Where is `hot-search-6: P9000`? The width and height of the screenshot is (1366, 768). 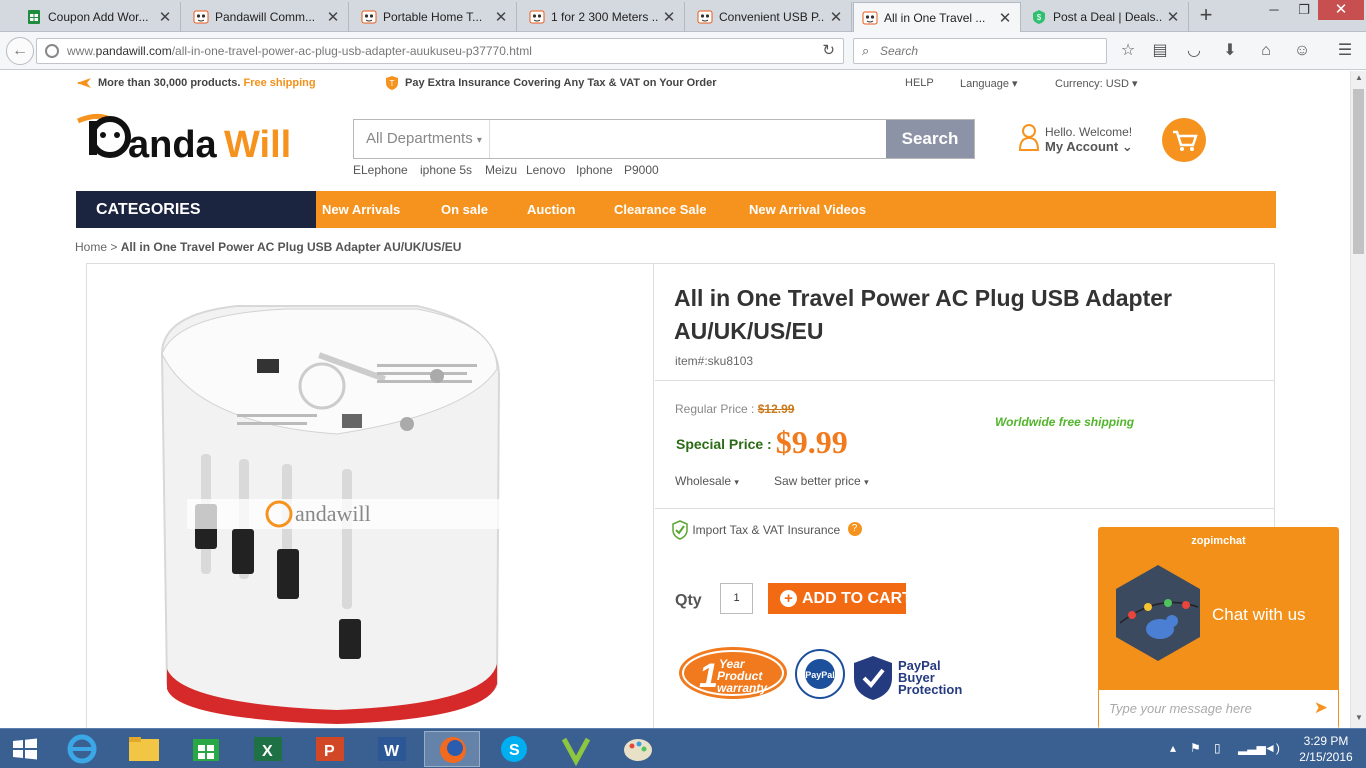
hot-search-6: P9000 is located at coordinates (641, 170).